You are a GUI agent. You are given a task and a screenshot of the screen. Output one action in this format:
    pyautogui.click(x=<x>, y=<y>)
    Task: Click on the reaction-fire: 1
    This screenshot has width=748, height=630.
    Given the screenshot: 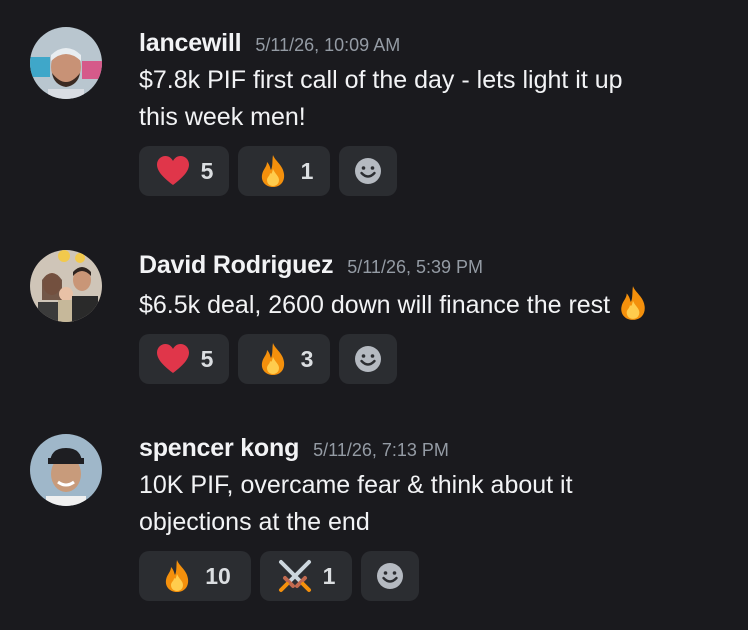 What is the action you would take?
    pyautogui.click(x=284, y=171)
    